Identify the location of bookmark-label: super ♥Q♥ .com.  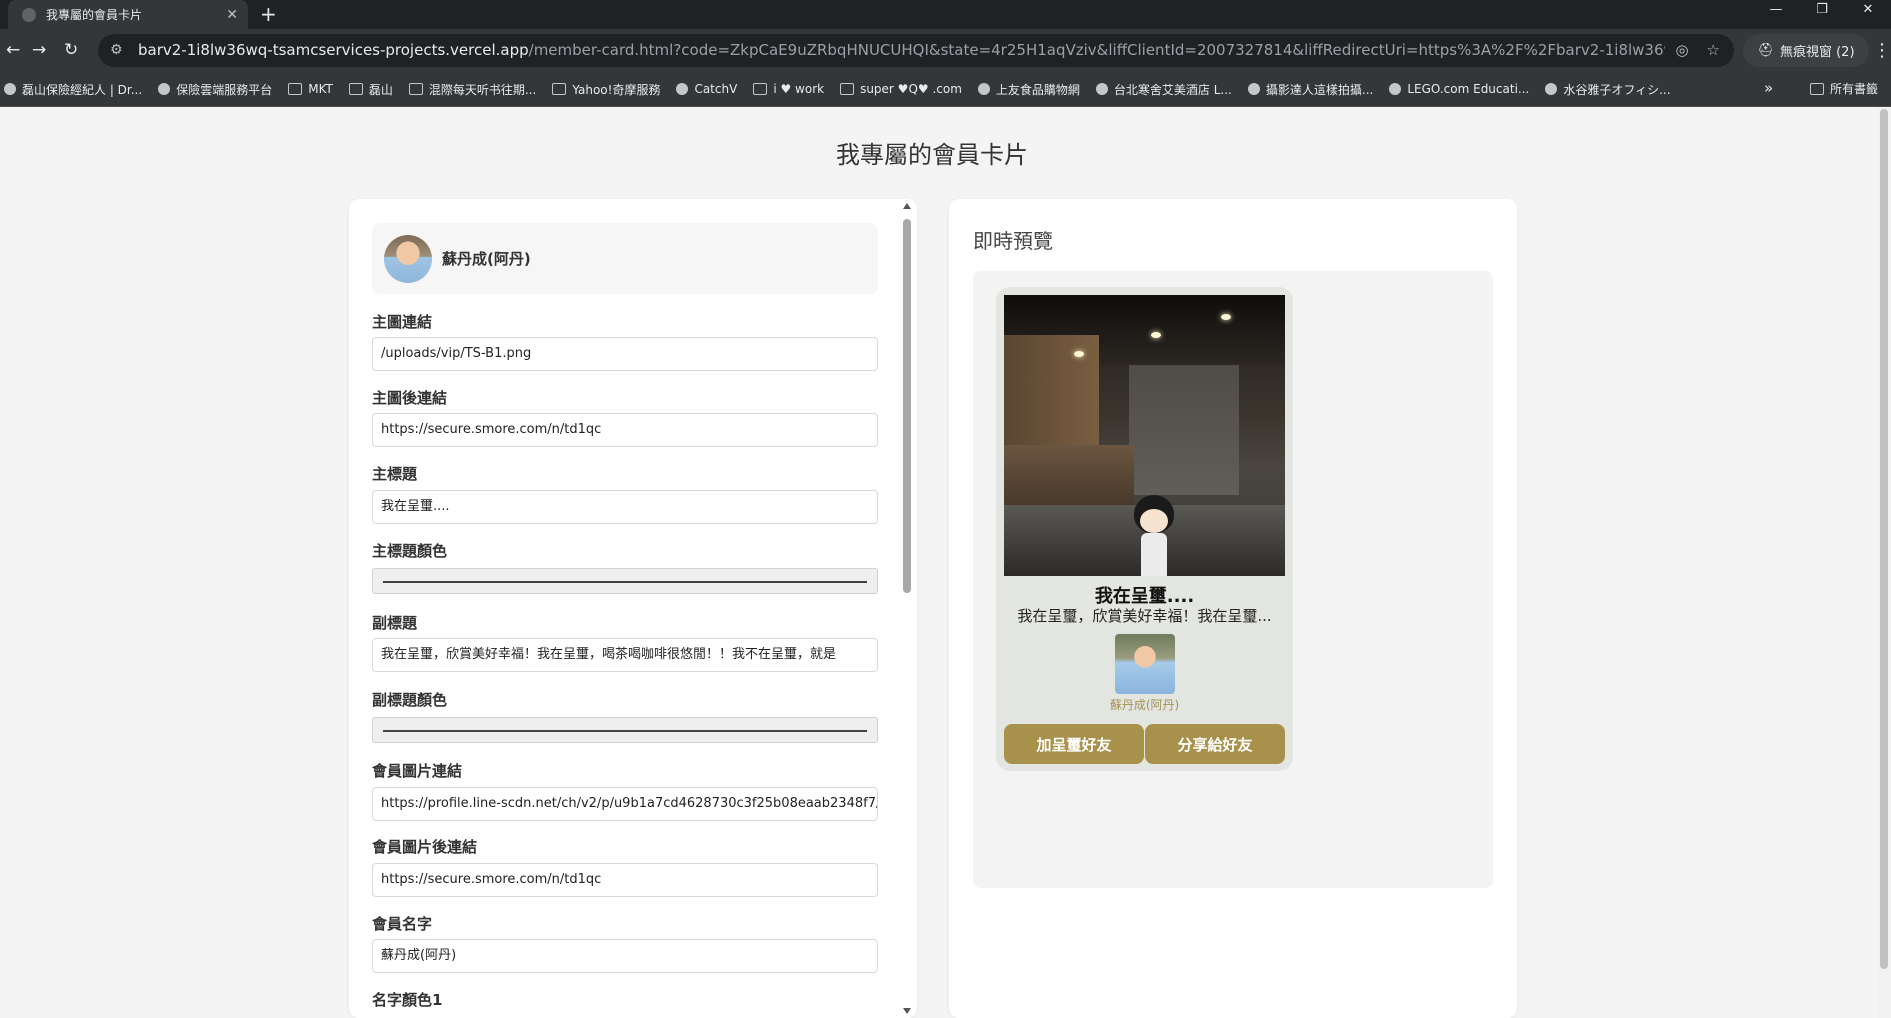
(911, 89).